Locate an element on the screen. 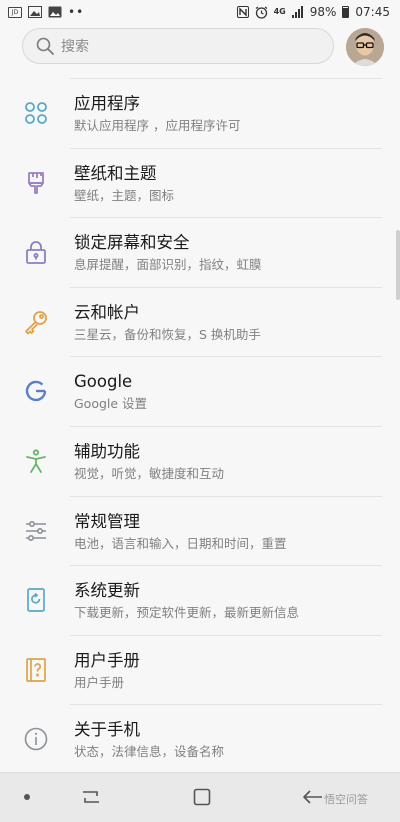 Image resolution: width=400 pixels, height=822 pixels. battery-percentage: 98% is located at coordinates (323, 12).